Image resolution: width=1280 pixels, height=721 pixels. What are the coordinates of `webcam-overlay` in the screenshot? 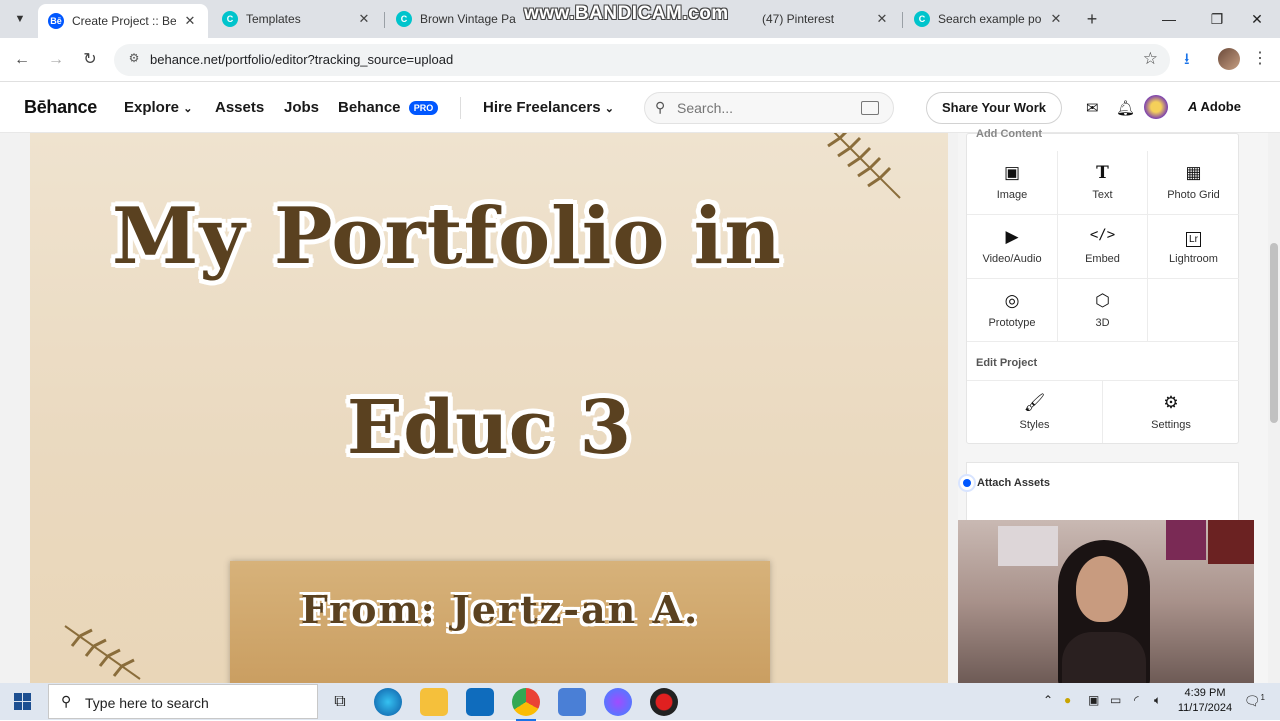 It's located at (1106, 602).